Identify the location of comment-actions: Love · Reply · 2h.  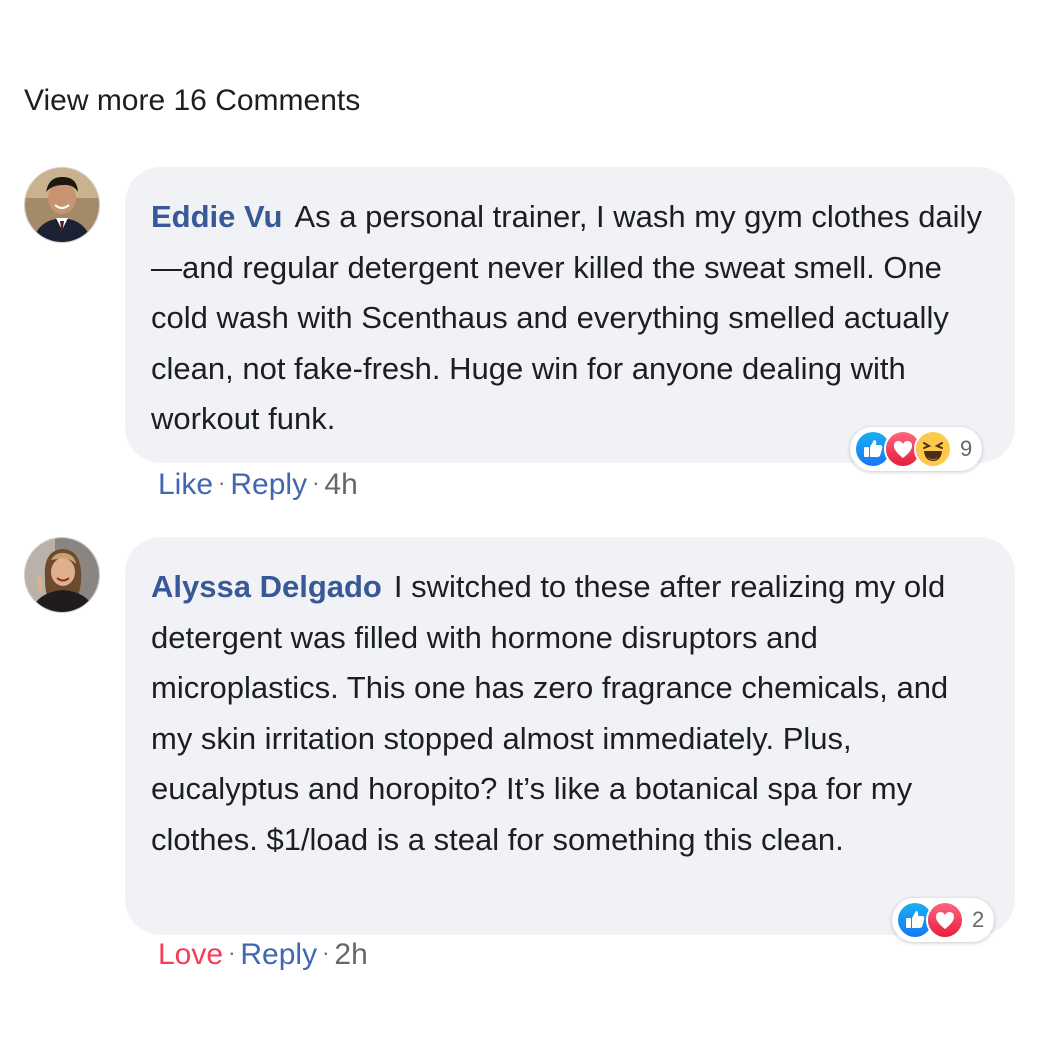
(263, 955).